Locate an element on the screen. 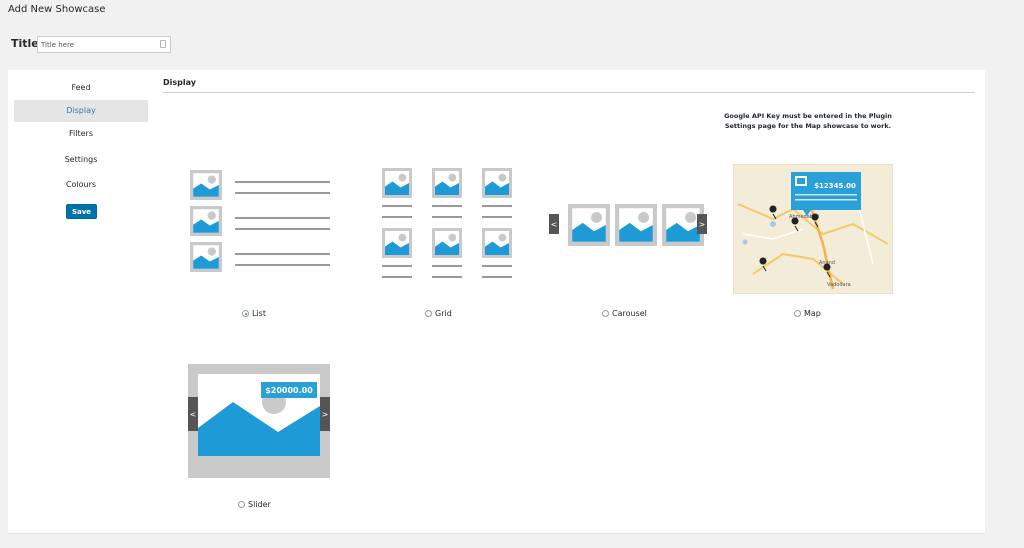 The image size is (1024, 548). grid-layout-preview is located at coordinates (448, 225).